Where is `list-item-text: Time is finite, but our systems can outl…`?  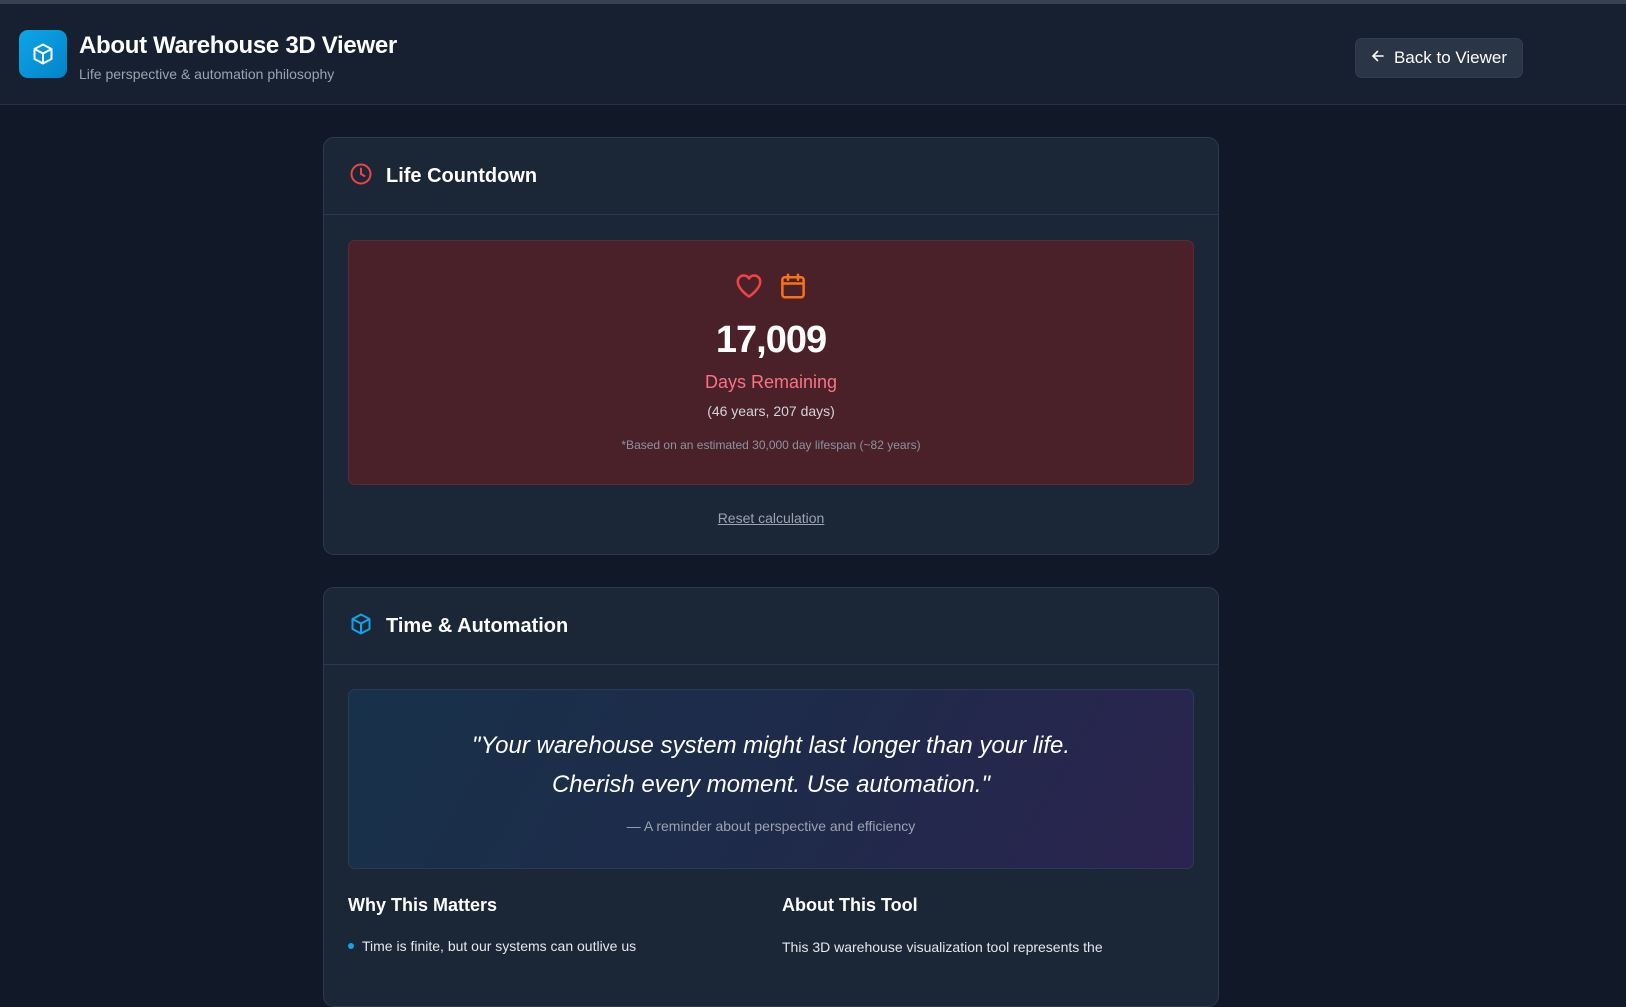 list-item-text: Time is finite, but our systems can outl… is located at coordinates (499, 946).